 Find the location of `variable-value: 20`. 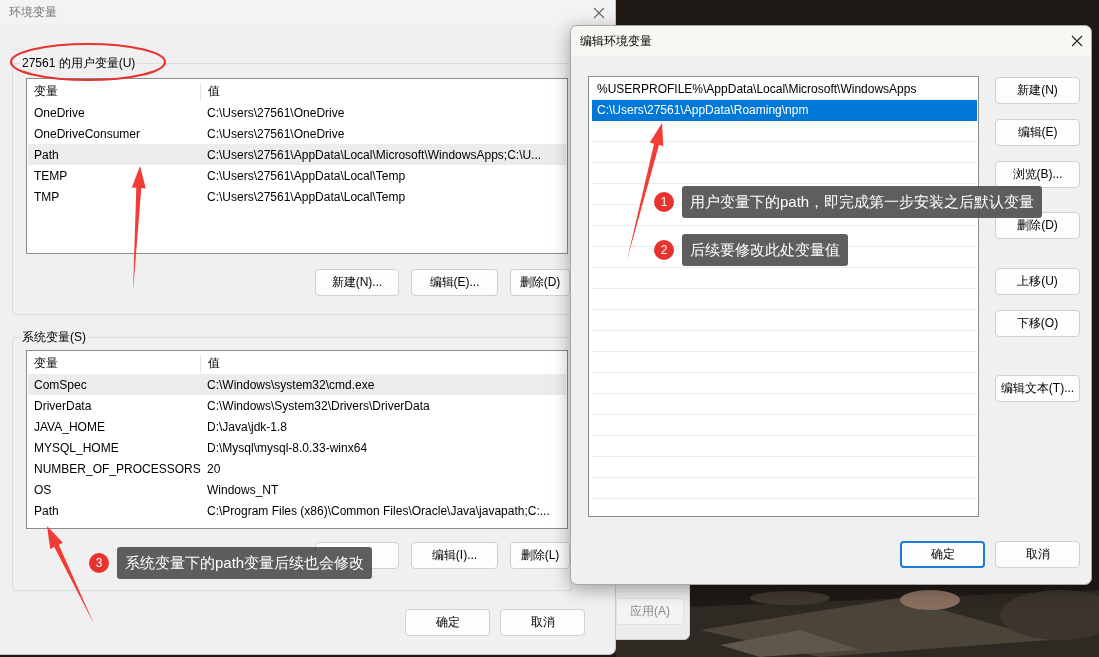

variable-value: 20 is located at coordinates (213, 468).